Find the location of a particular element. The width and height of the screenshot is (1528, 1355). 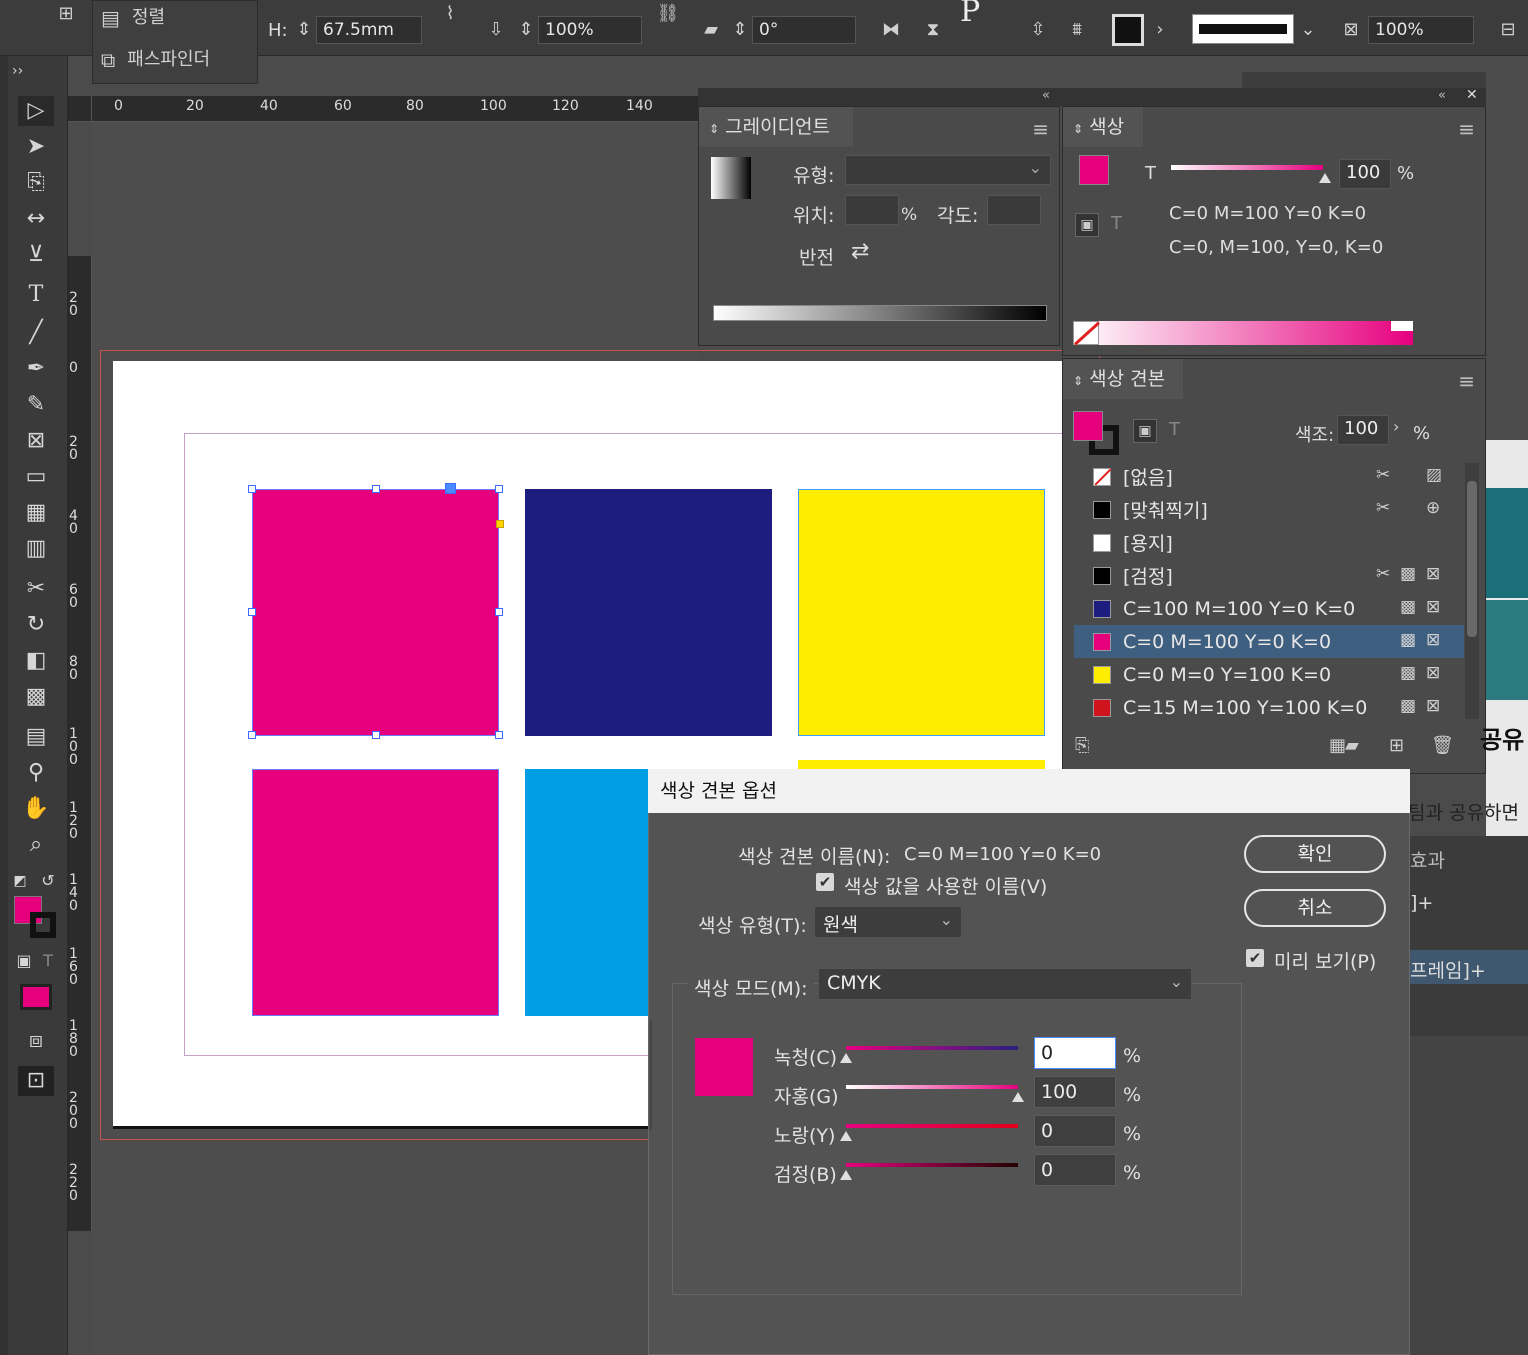

type-tool-icon: T is located at coordinates (36, 295).